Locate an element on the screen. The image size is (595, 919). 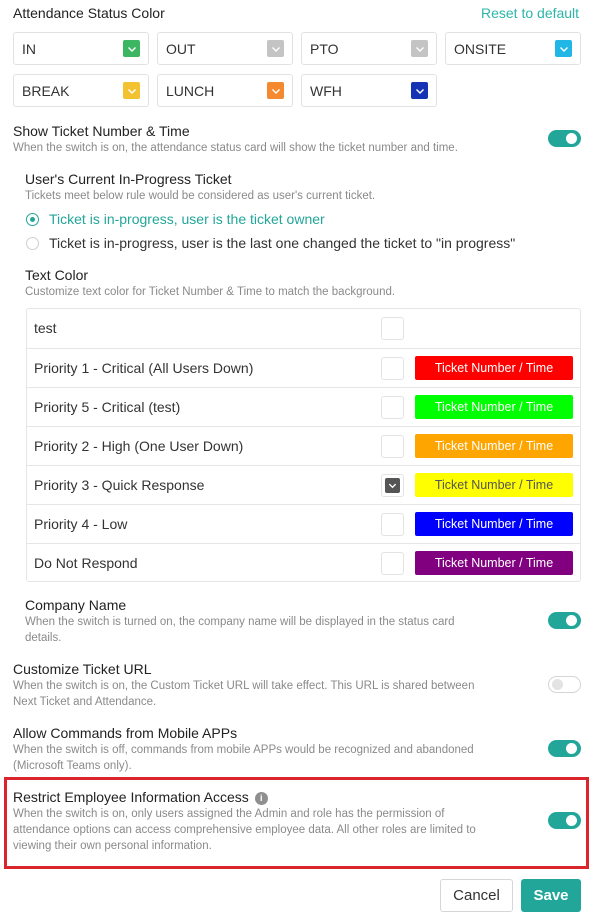
restrict-access-desc-3: viewing their own personal information. is located at coordinates (112, 846).